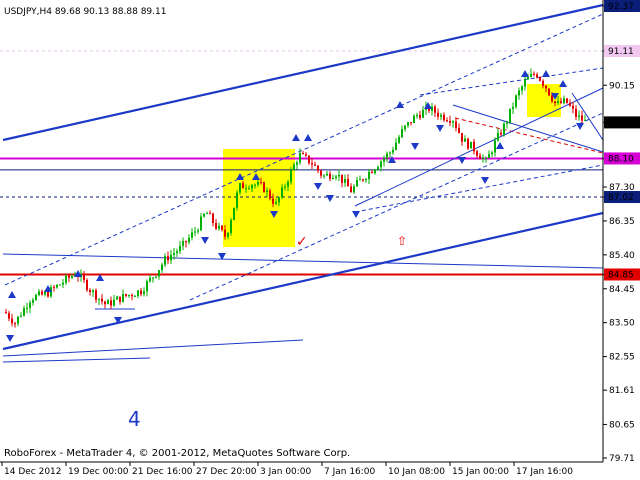 The height and width of the screenshot is (480, 640). What do you see at coordinates (621, 7) in the screenshot?
I see `price-badge-label: 92.37` at bounding box center [621, 7].